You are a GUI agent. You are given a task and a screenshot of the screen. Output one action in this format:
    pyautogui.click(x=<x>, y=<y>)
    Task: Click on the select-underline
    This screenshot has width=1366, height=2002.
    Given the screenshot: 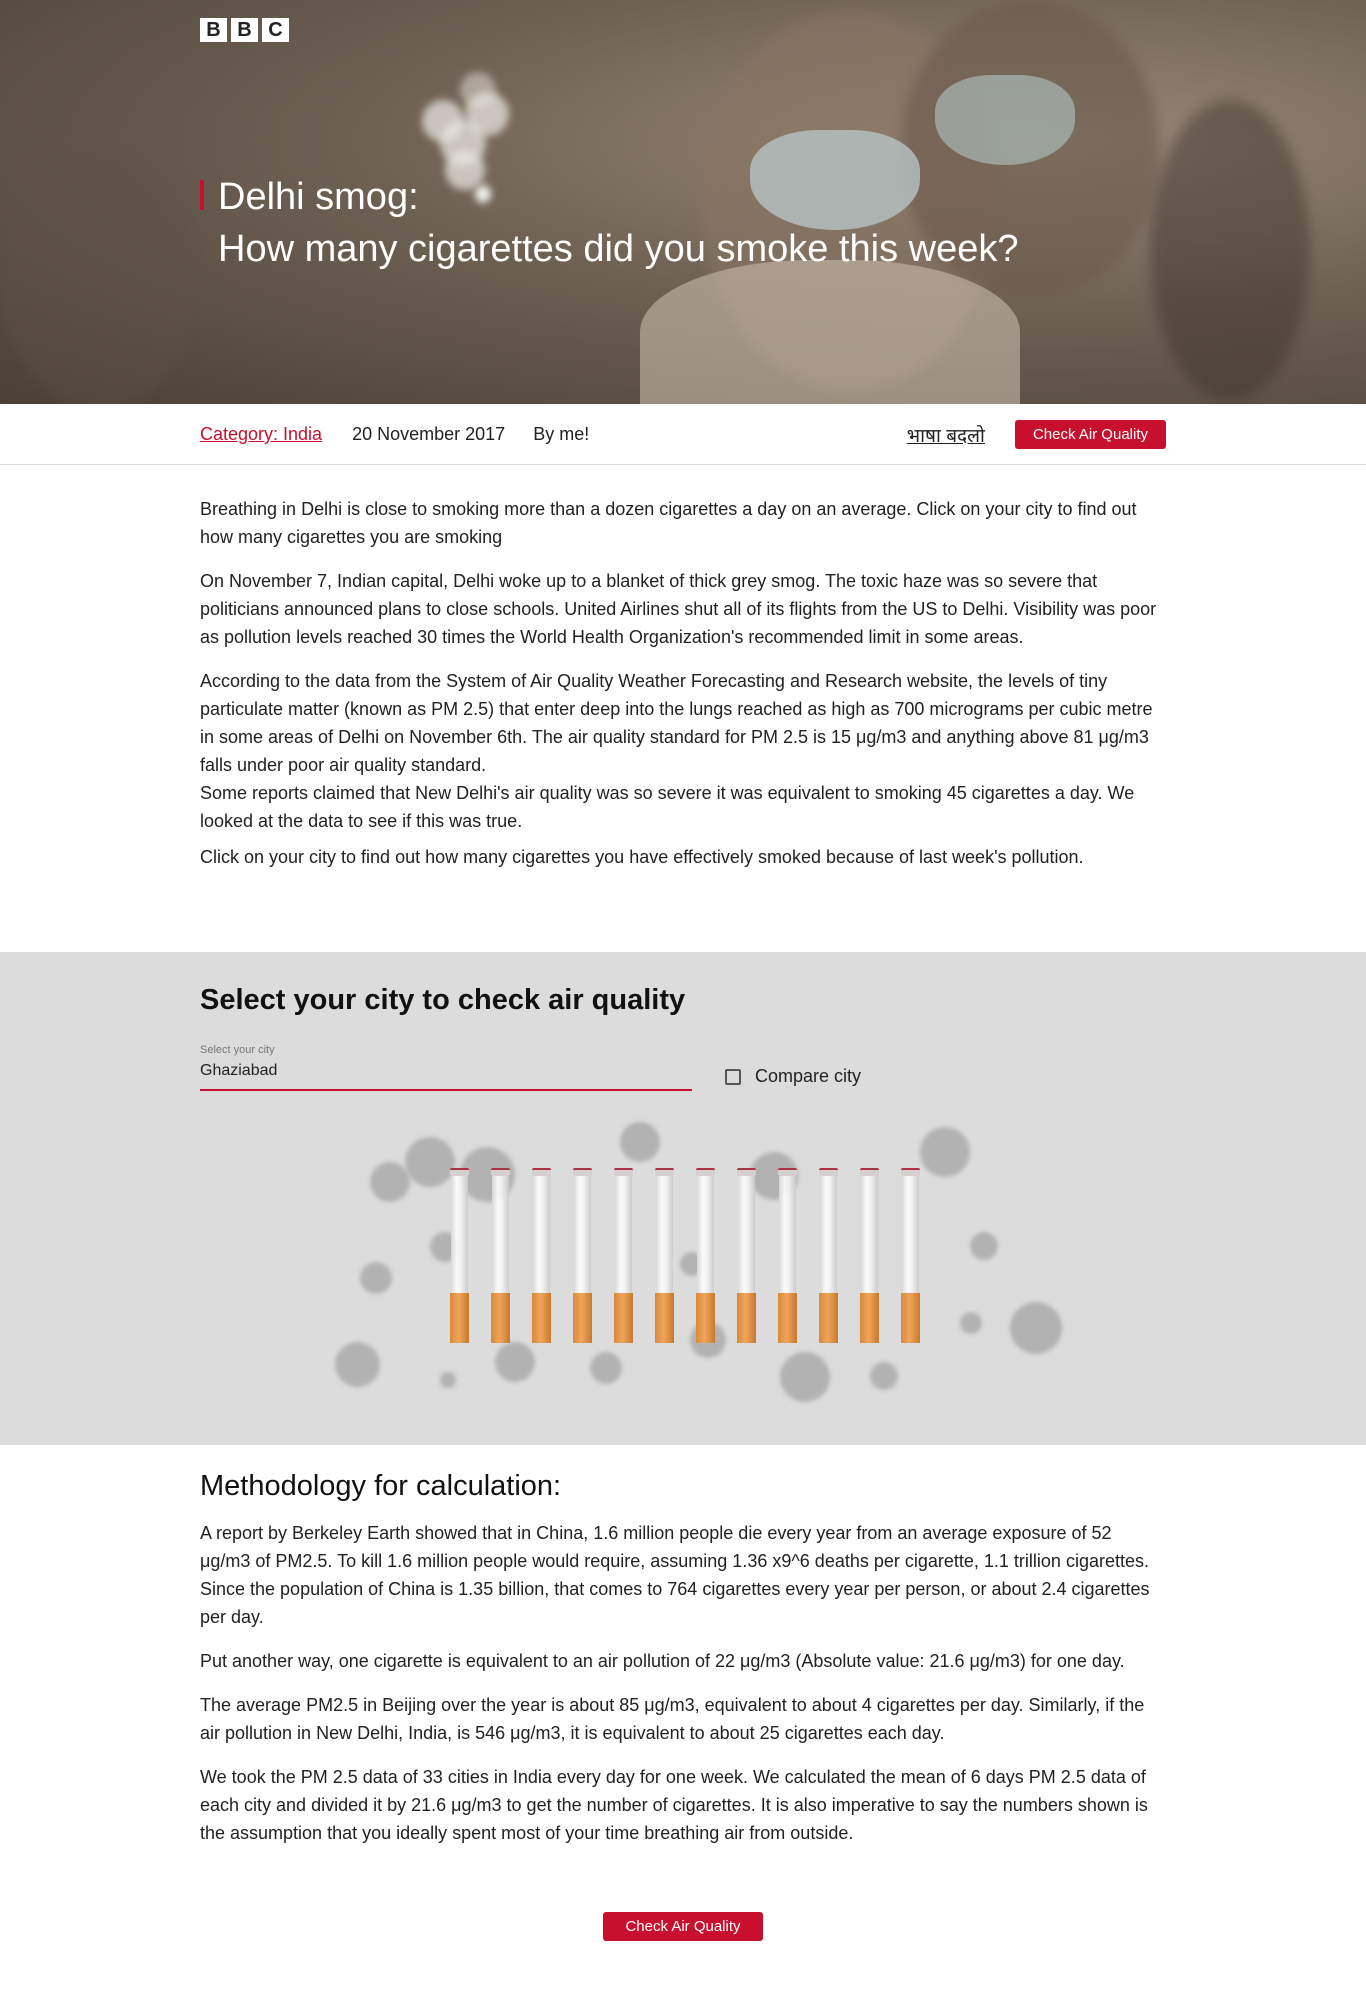 What is the action you would take?
    pyautogui.click(x=446, y=1090)
    